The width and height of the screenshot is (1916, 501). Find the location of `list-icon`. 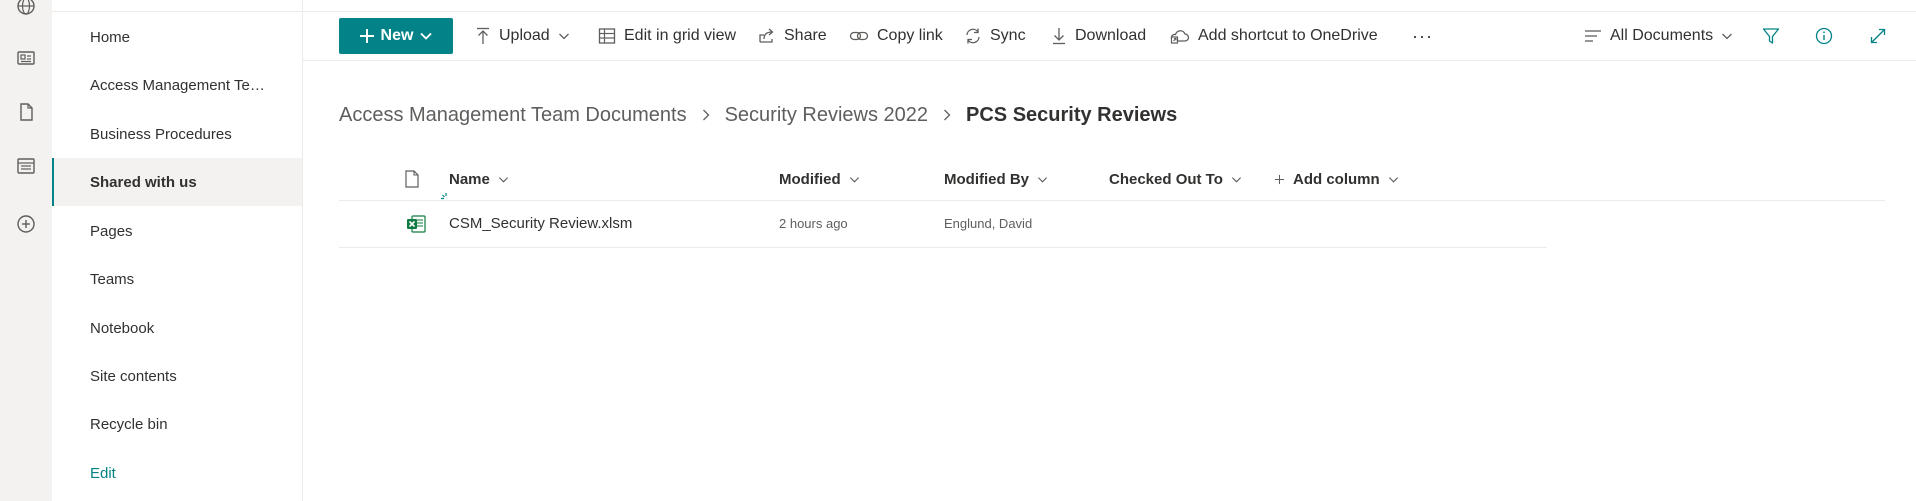

list-icon is located at coordinates (26, 166).